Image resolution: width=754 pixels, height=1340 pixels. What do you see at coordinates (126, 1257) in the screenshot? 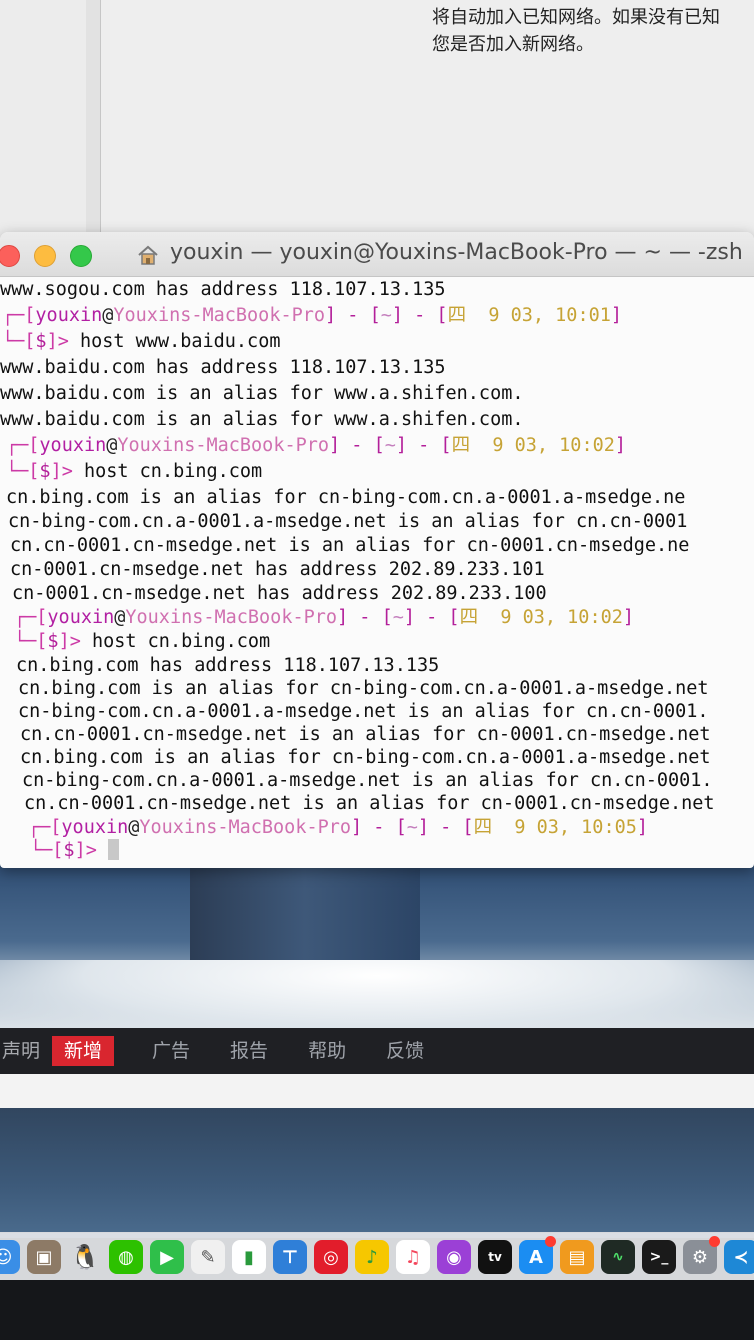
I see `wechat-icon: ◍` at bounding box center [126, 1257].